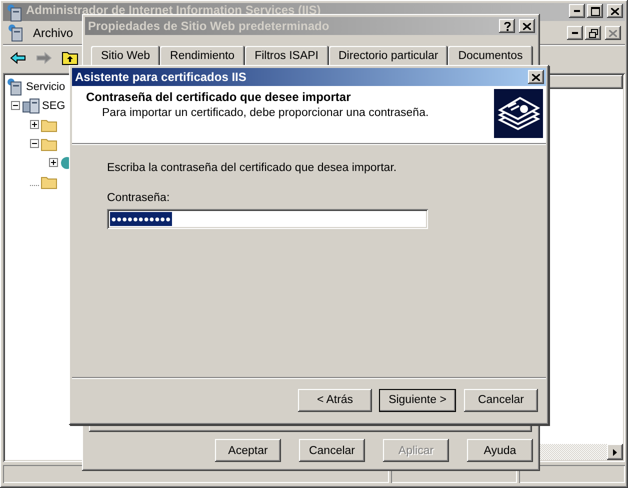  Describe the element at coordinates (335, 400) in the screenshot. I see `wizard-button: < Atrás` at that location.